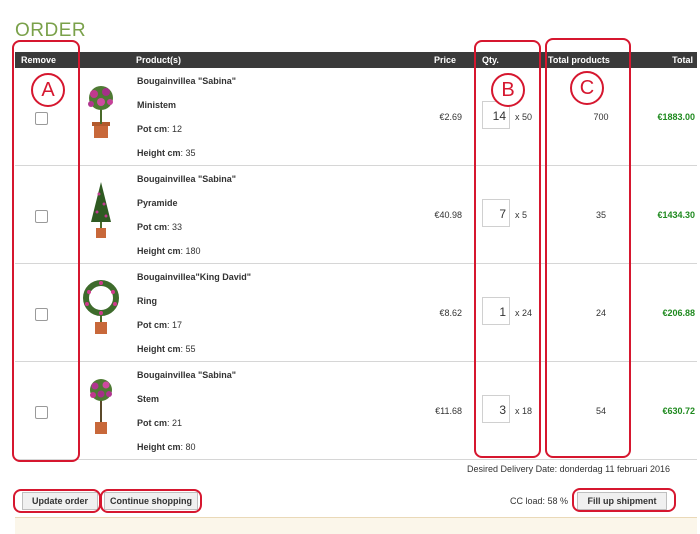  Describe the element at coordinates (175, 129) in the screenshot. I see `pot-value: : 12` at that location.